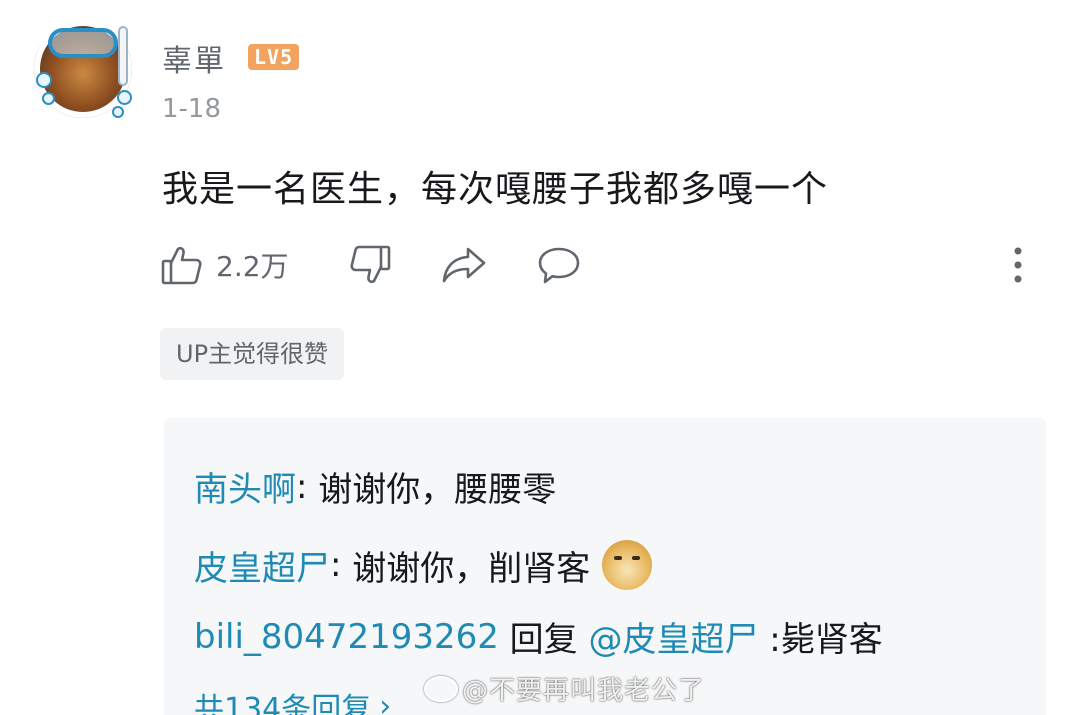  Describe the element at coordinates (674, 636) in the screenshot. I see `reply-mention: @皮皇超尸` at that location.